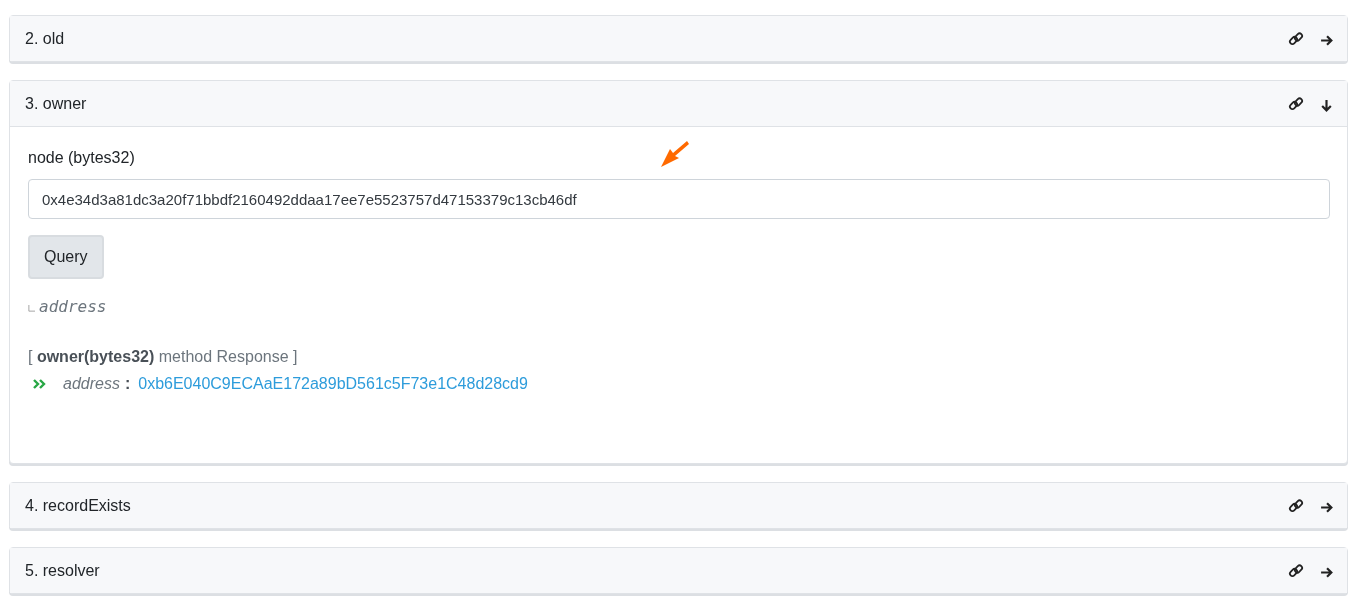 The image size is (1358, 608). I want to click on card-header: 3. owner, so click(678, 104).